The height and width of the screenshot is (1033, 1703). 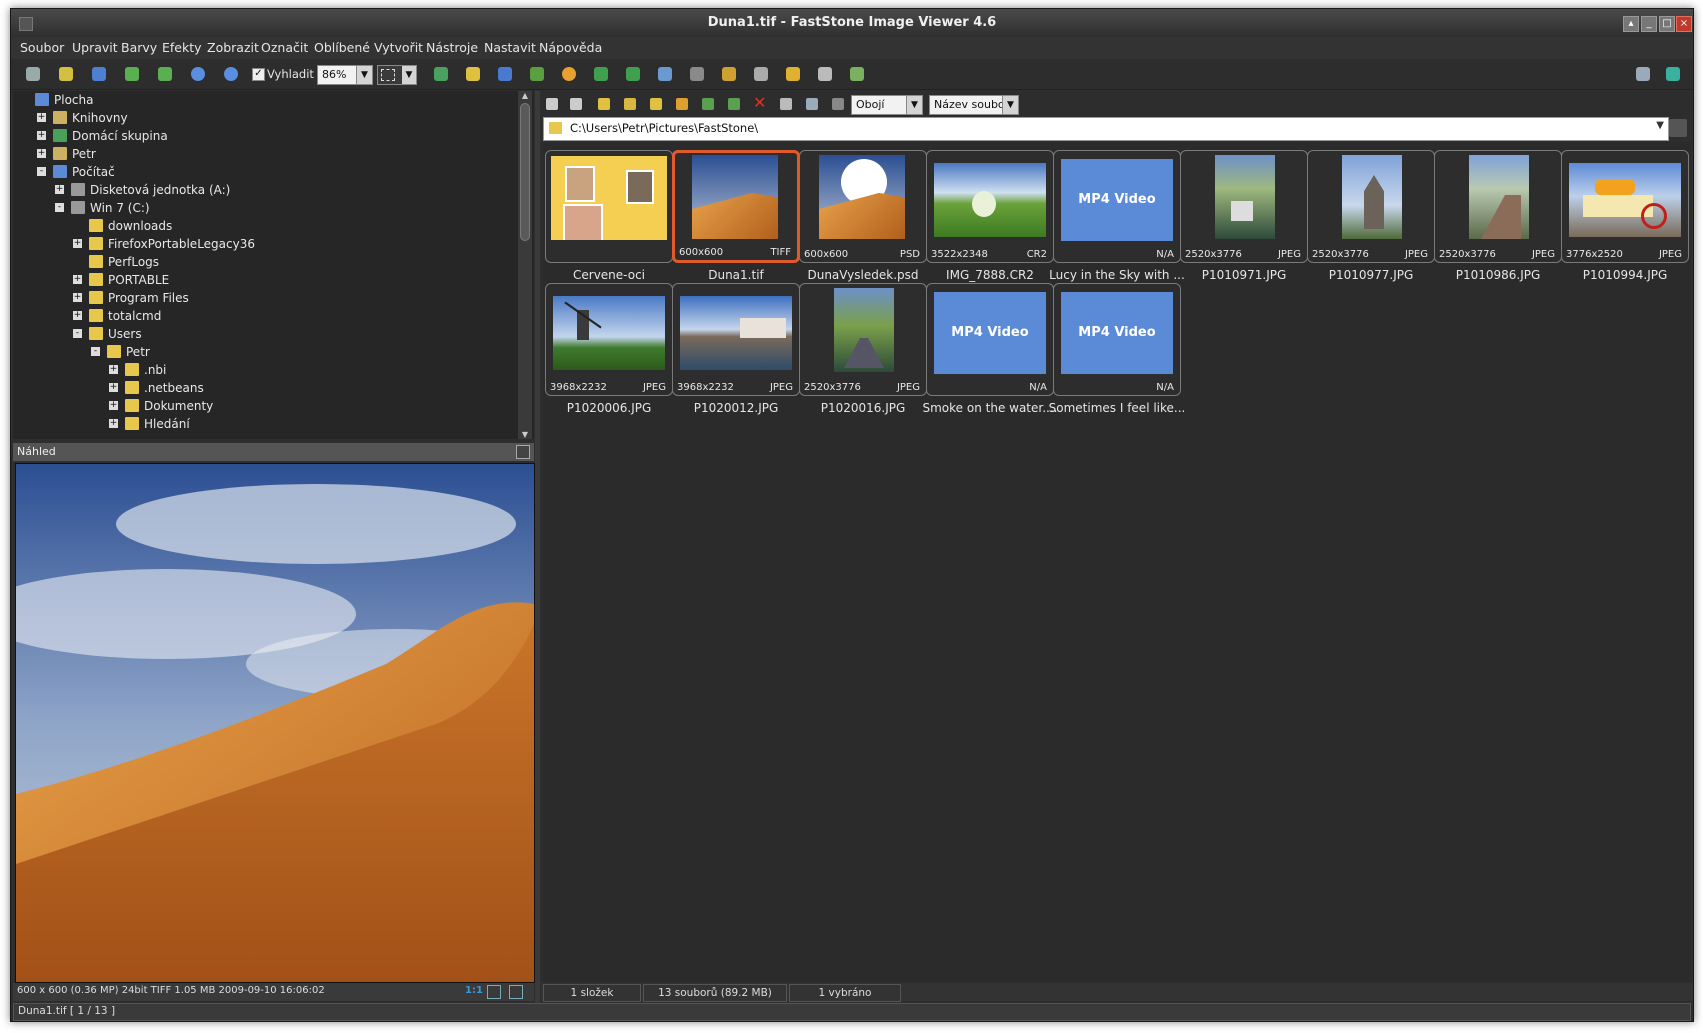 I want to click on thumbnail-item: 600x600 TIFF, so click(x=736, y=206).